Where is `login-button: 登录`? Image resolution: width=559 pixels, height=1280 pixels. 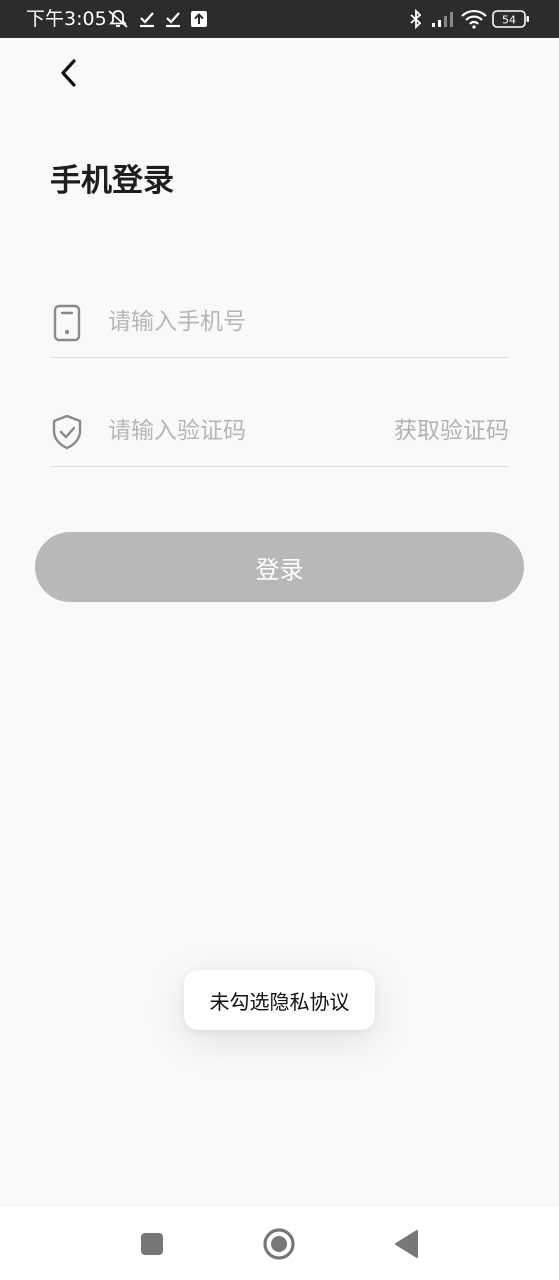
login-button: 登录 is located at coordinates (279, 567).